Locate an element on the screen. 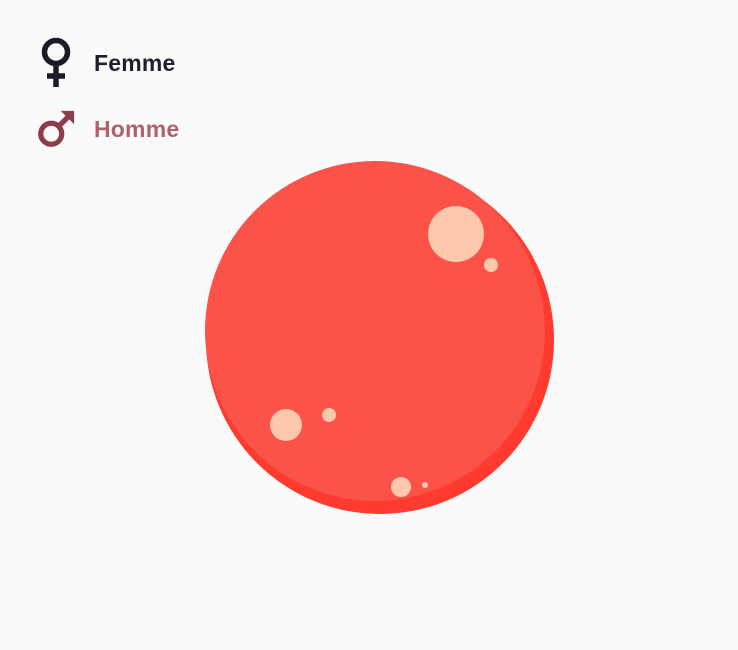 The width and height of the screenshot is (738, 650). legend-label-homme: Homme is located at coordinates (137, 128).